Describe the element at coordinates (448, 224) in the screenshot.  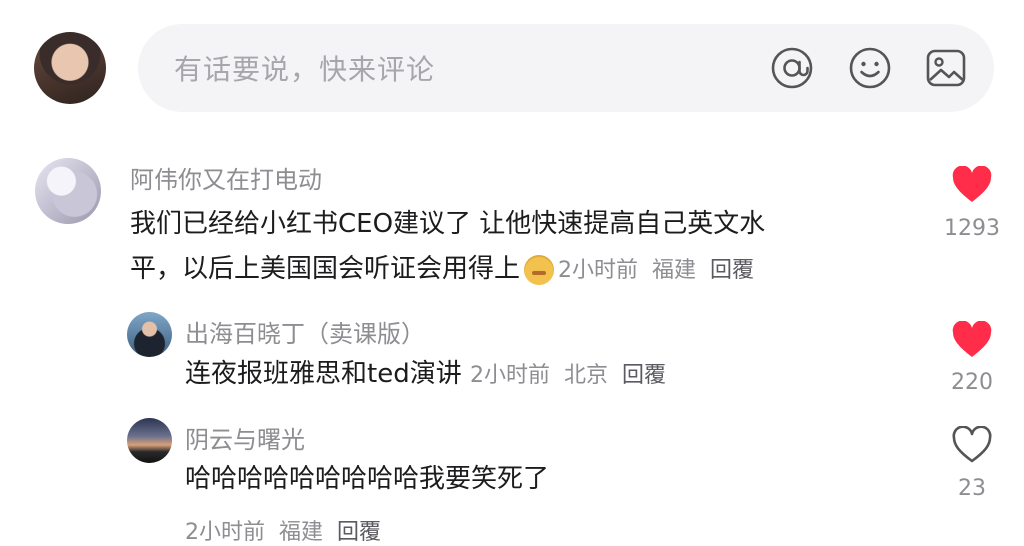
I see `comment-text: 我们已经给小红书CEO建议了 让他快速提高自己英文水` at that location.